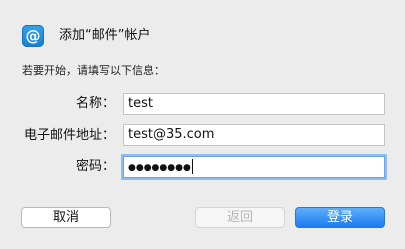 This screenshot has width=405, height=249. I want to click on mail-at-icon: @, so click(33, 36).